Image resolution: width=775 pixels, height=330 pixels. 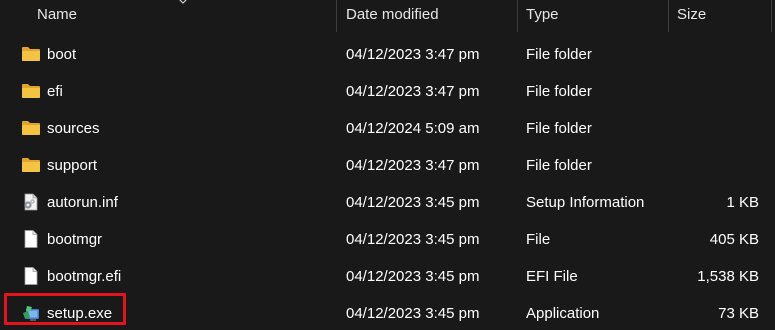 I want to click on column-header-date-modified: Date modified, so click(x=392, y=16).